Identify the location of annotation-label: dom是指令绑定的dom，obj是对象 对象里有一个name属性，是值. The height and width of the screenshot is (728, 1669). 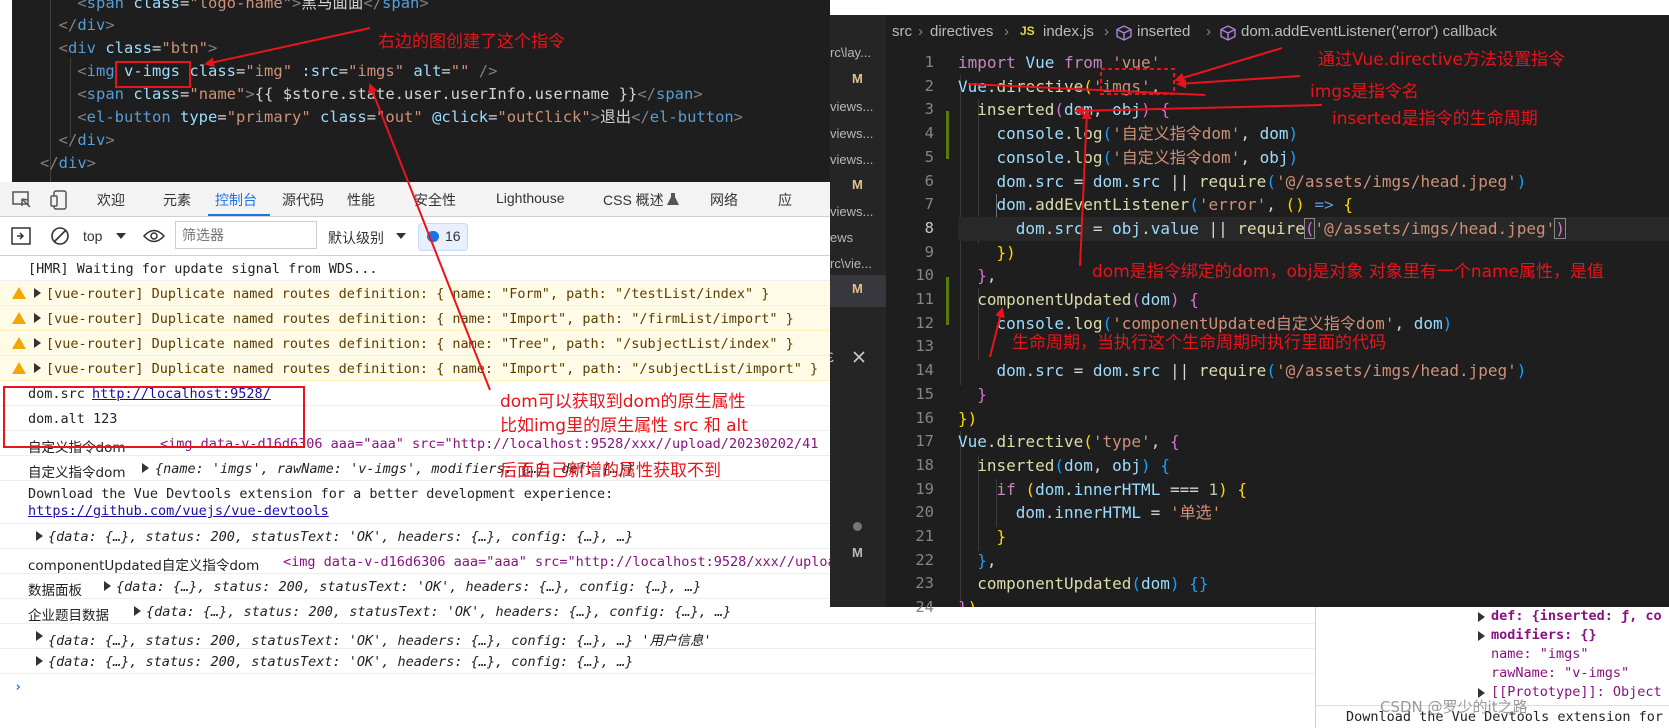
(1348, 272).